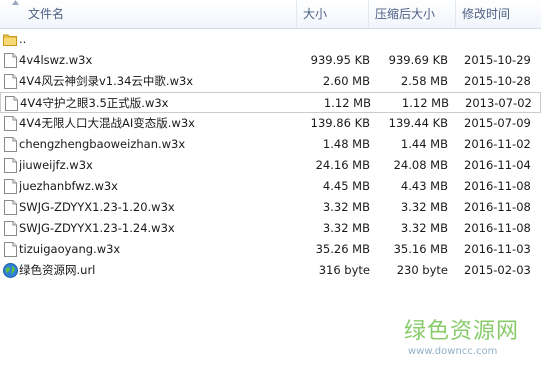 The width and height of the screenshot is (541, 368). I want to click on file-modified-date: 2016-11-03, so click(497, 249).